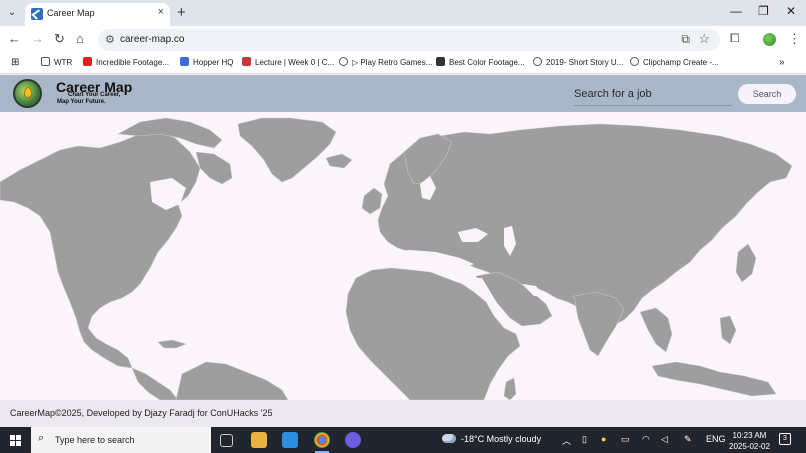  Describe the element at coordinates (226, 440) in the screenshot. I see `task-view-icon` at that location.